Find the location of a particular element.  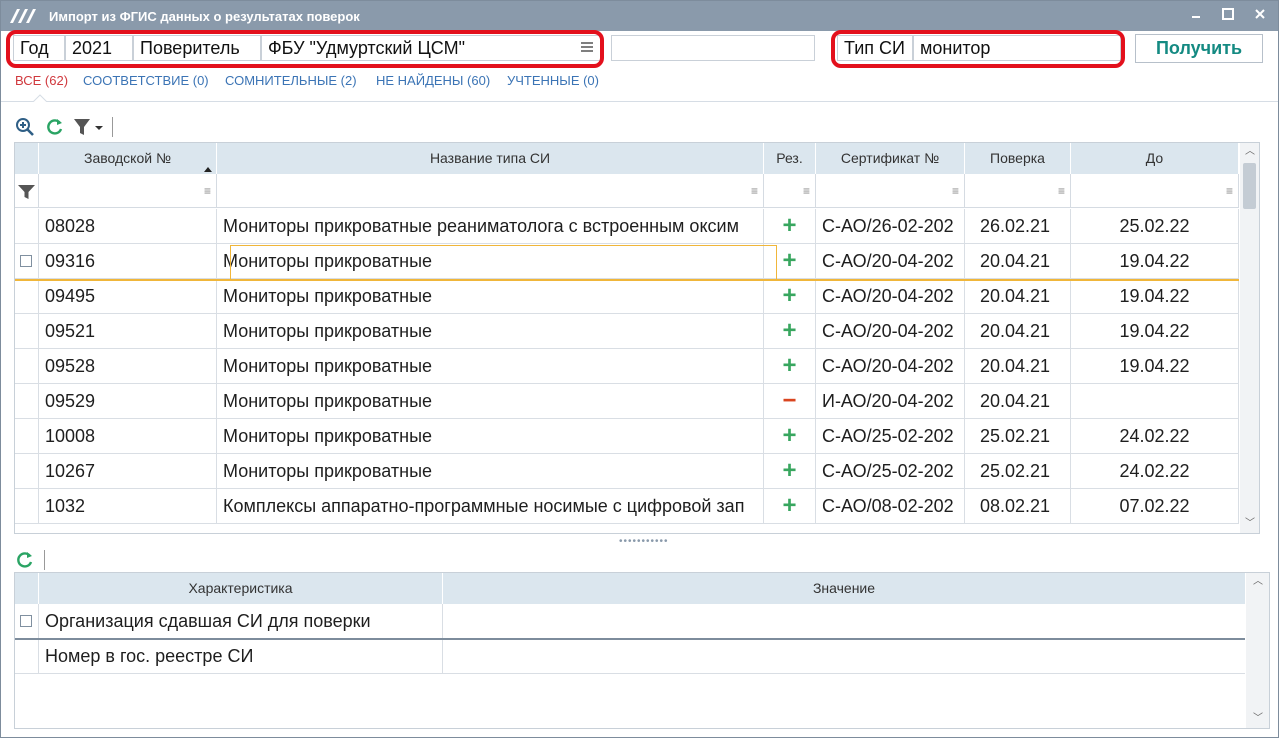

cell-characteristic: Номер в гос. реестре СИ is located at coordinates (241, 656).